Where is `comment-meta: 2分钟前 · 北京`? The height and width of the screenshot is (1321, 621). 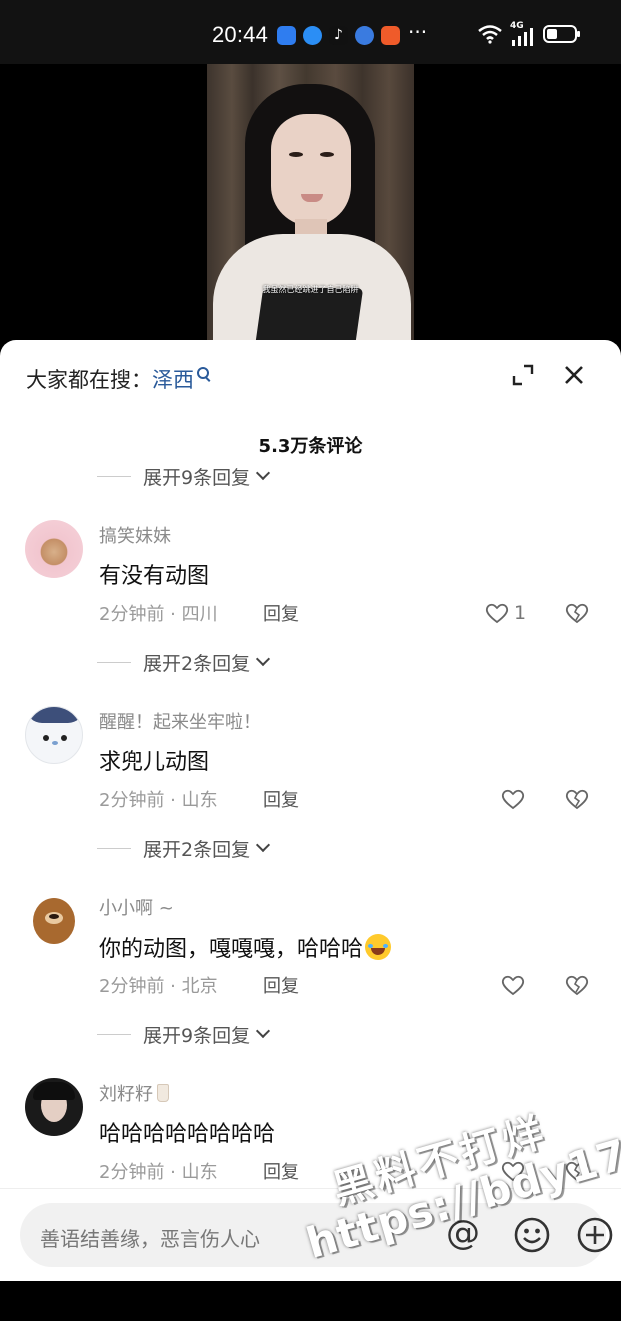
comment-meta: 2分钟前 · 北京 is located at coordinates (158, 986).